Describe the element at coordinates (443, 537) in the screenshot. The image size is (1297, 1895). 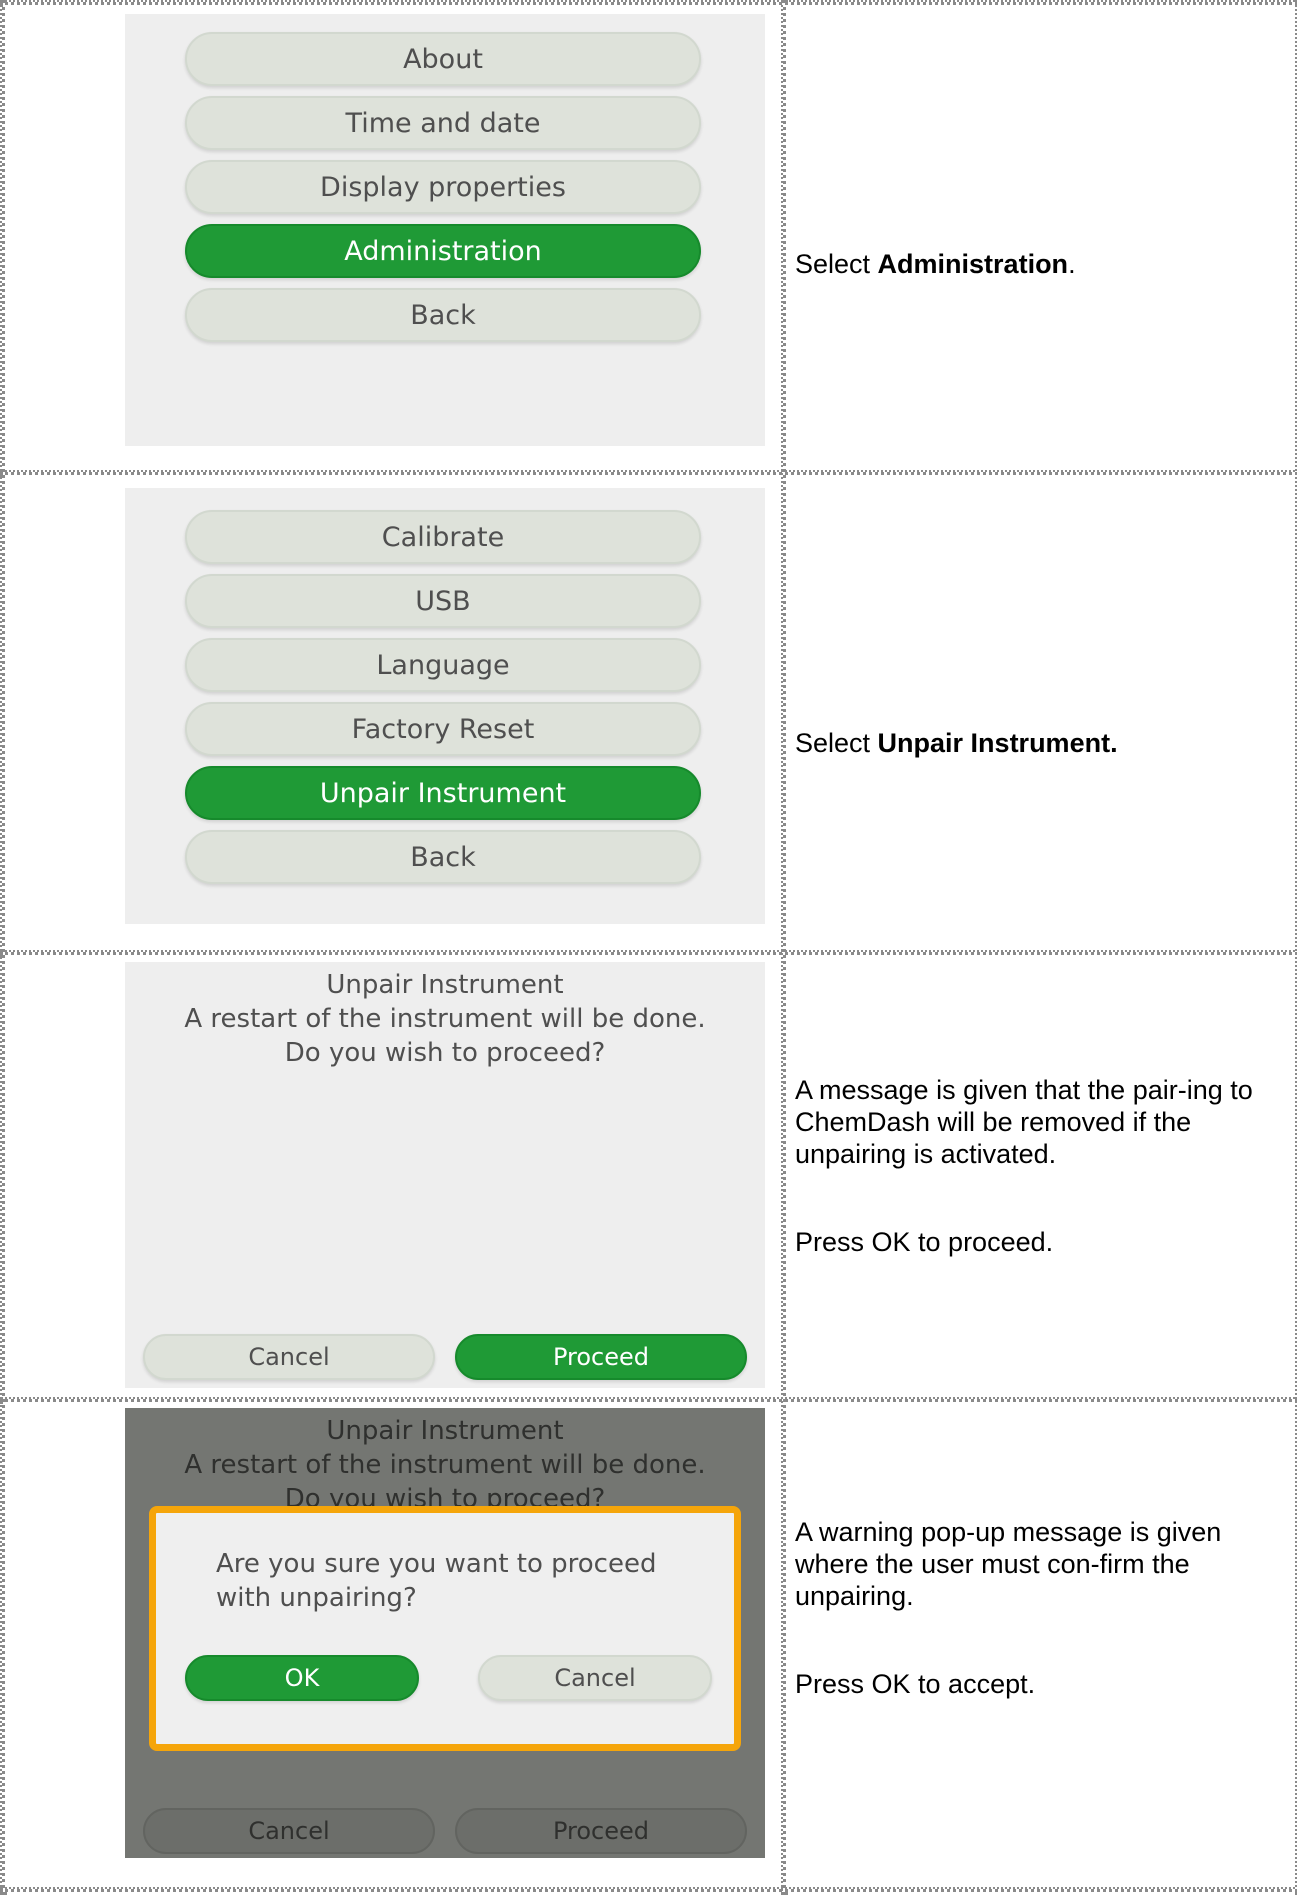
I see `menu-button-calibrate: Calibrate` at that location.